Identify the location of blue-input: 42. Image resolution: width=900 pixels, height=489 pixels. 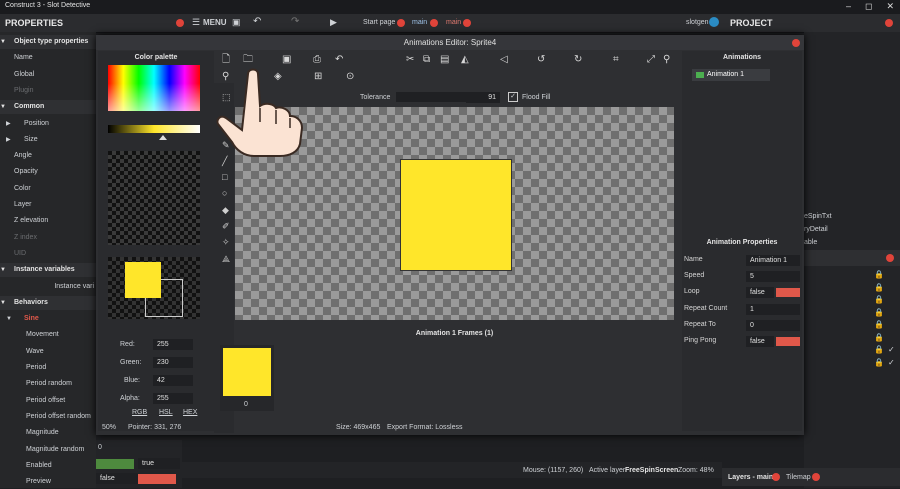
(173, 380).